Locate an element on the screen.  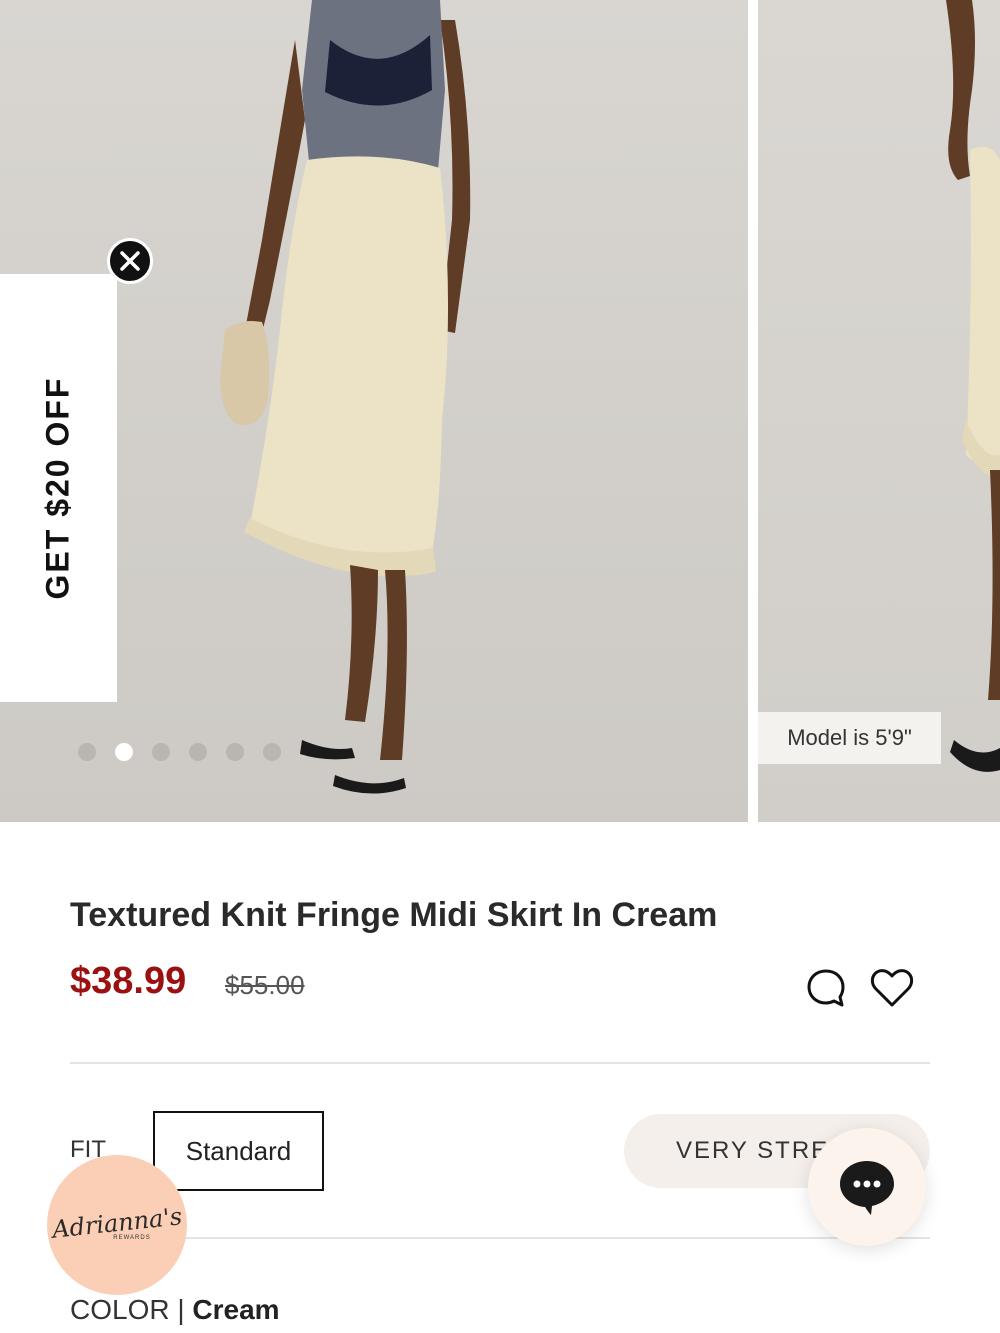
fit-option-selected: Standard is located at coordinates (238, 1151).